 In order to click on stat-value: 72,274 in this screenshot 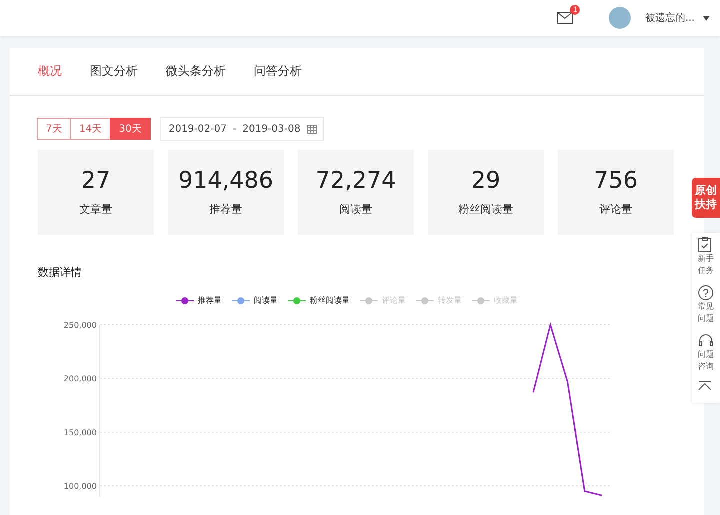, I will do `click(356, 181)`.